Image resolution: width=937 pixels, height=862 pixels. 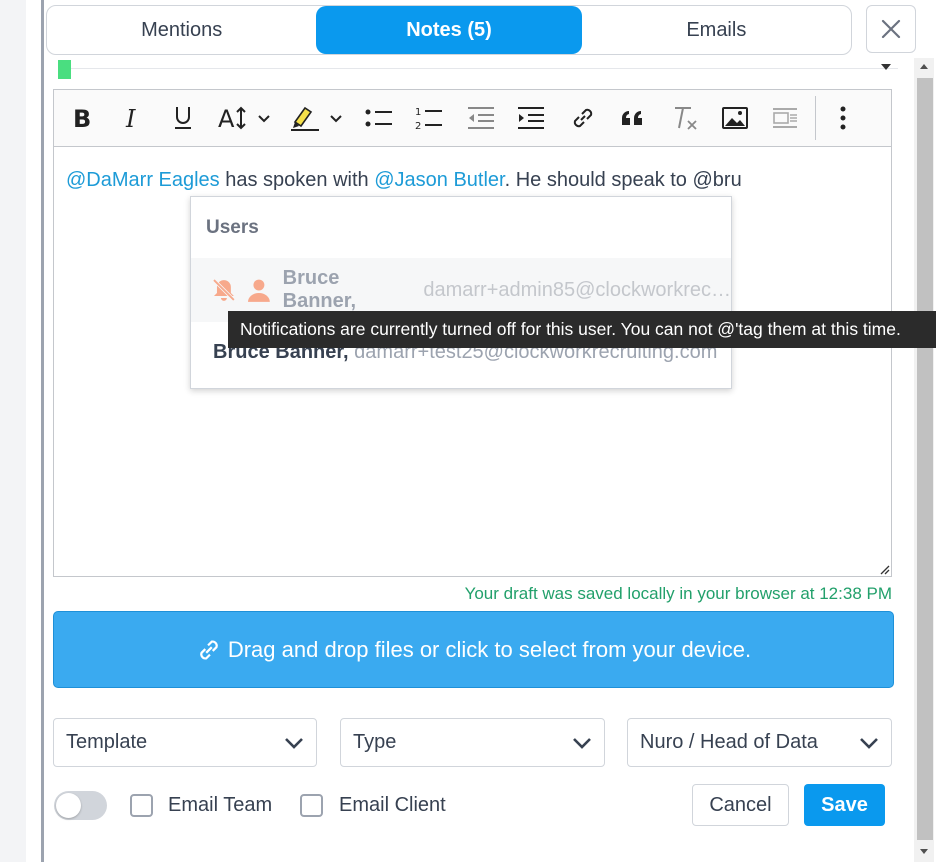 What do you see at coordinates (220, 805) in the screenshot?
I see `email-team-label: Email Team` at bounding box center [220, 805].